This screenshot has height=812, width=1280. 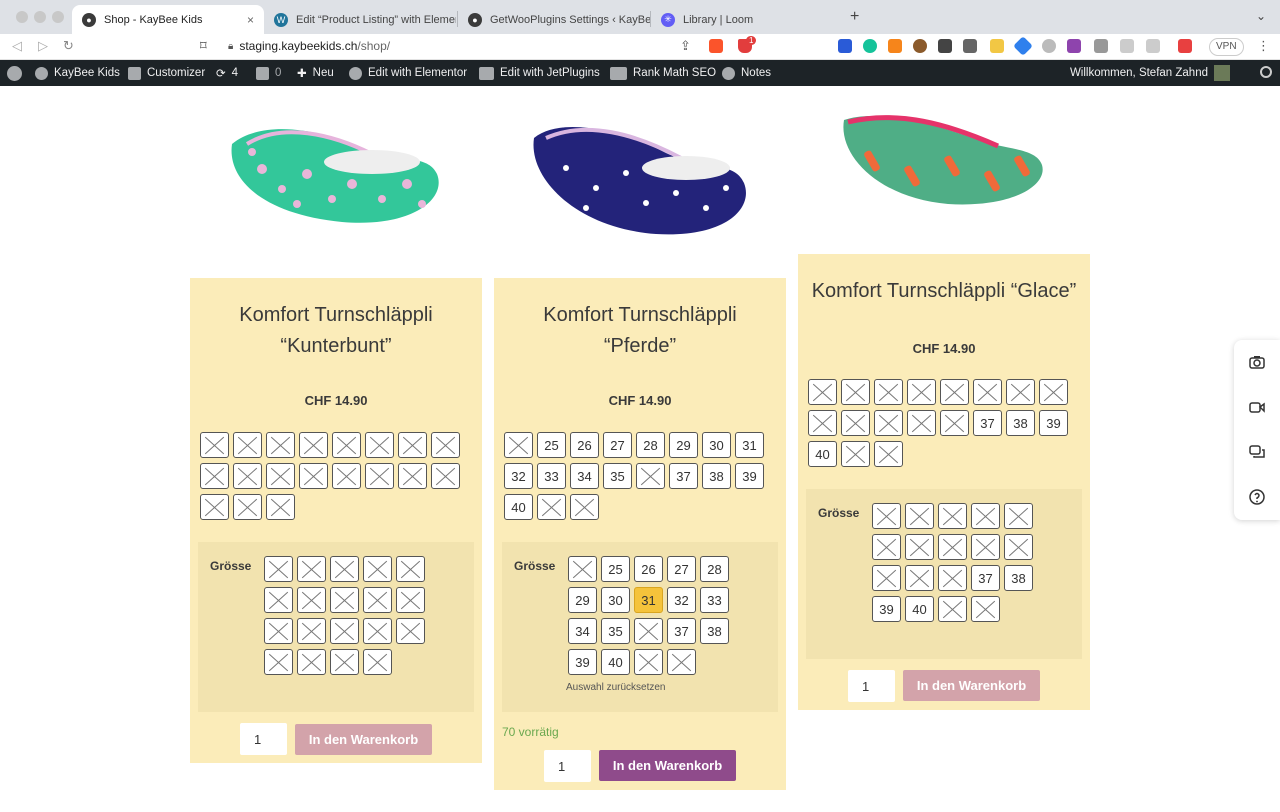 What do you see at coordinates (360, 19) in the screenshot?
I see `tab-elementor: W Edit “Product Listing” with Elementor` at bounding box center [360, 19].